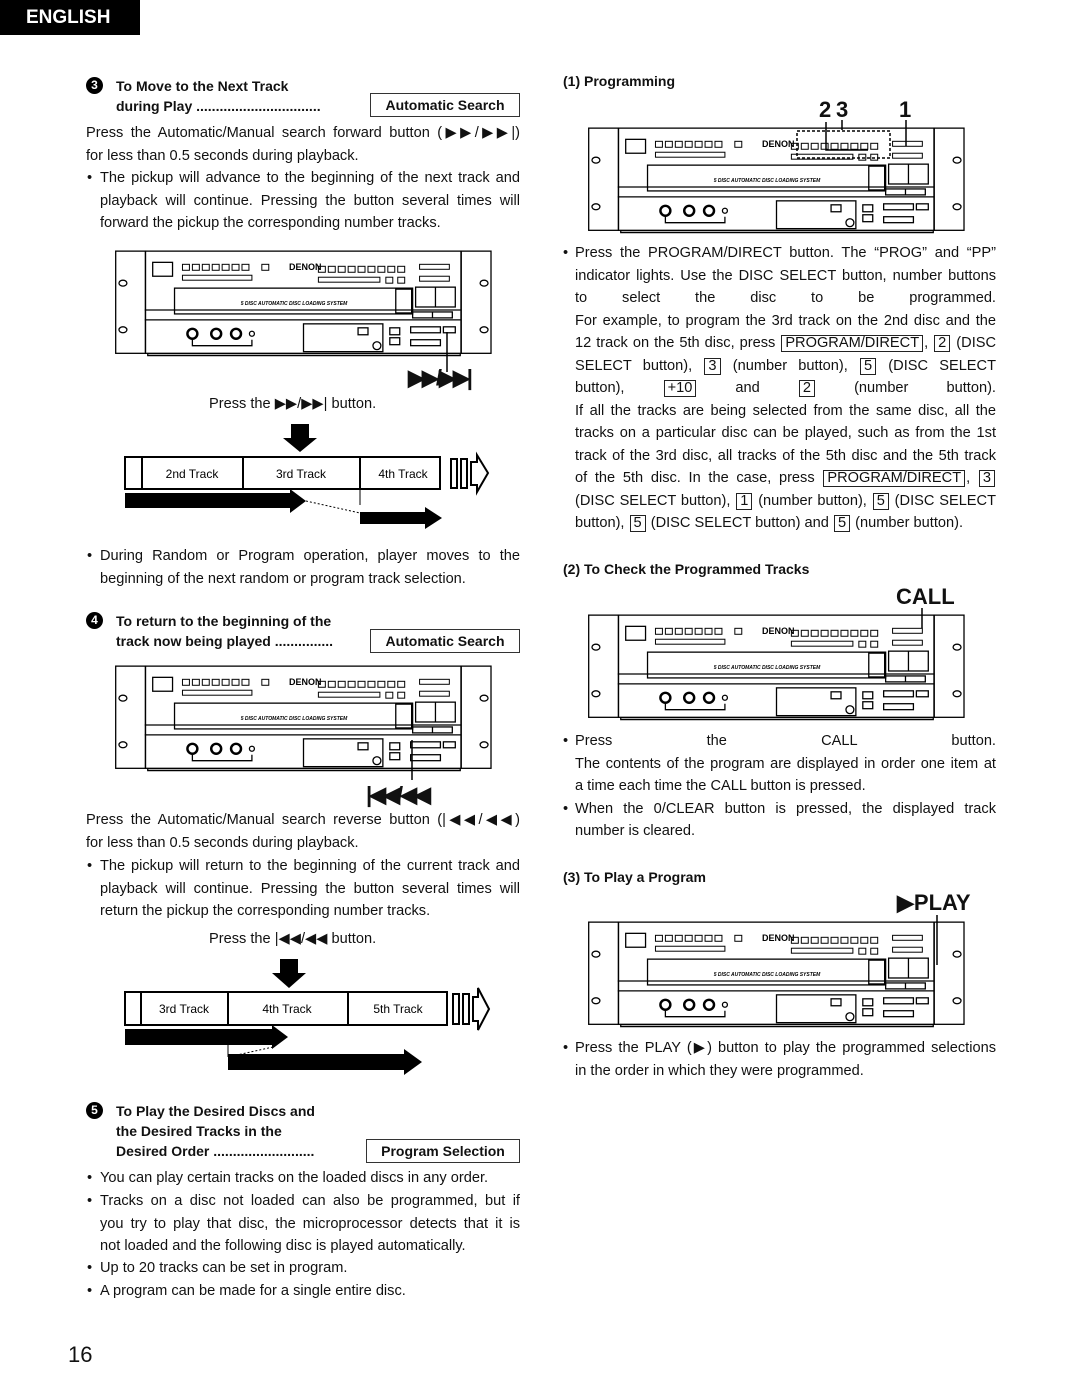  I want to click on skip-back-arrow, so click(325, 1062).